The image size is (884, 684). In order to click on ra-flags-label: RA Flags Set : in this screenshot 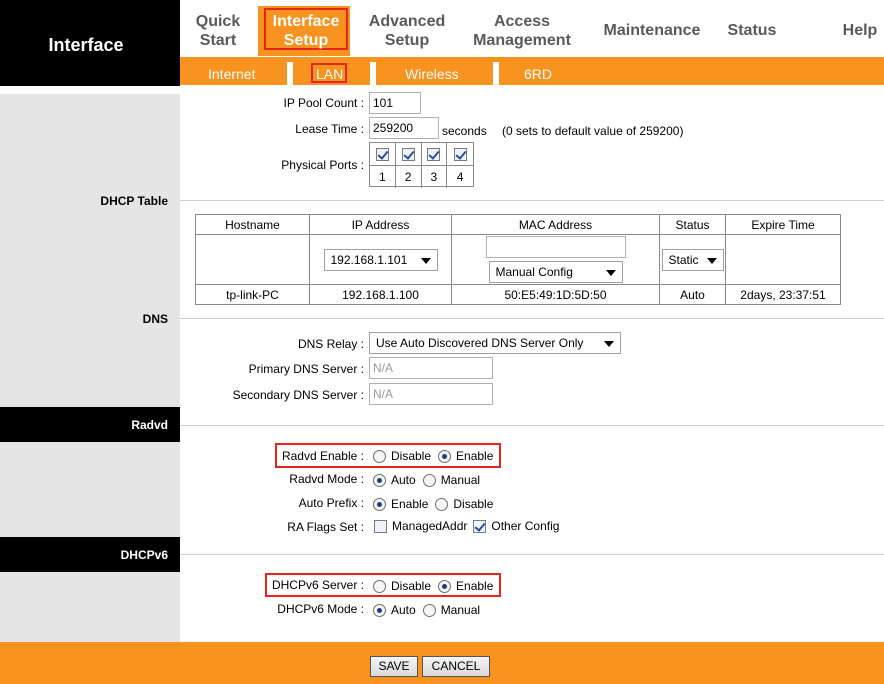, I will do `click(325, 527)`.